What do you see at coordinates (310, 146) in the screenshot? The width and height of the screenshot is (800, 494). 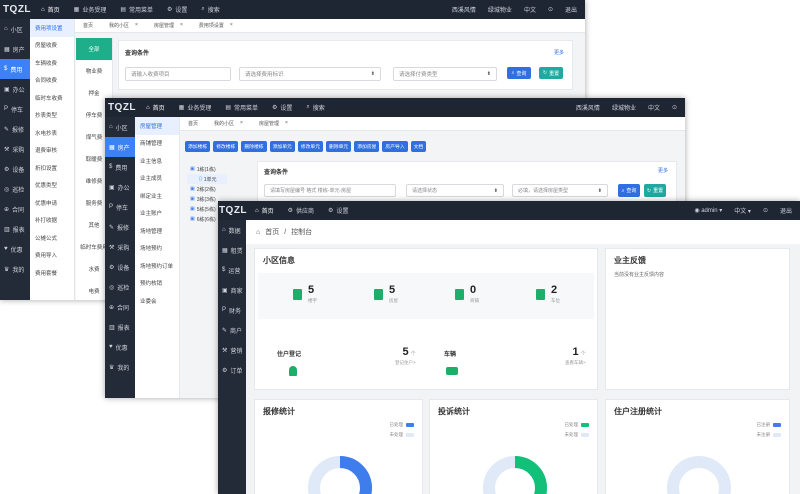 I see `action-button: 修改单元` at bounding box center [310, 146].